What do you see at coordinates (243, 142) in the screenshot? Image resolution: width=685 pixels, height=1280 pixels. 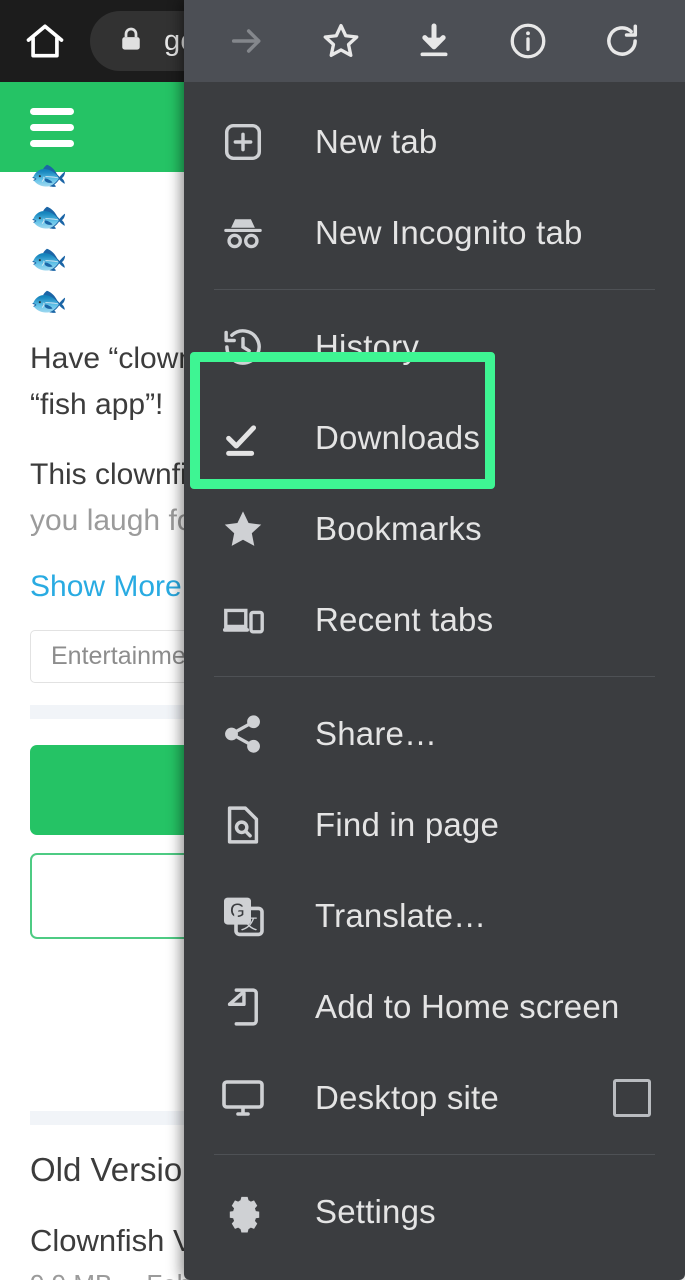 I see `new-tab-icon` at bounding box center [243, 142].